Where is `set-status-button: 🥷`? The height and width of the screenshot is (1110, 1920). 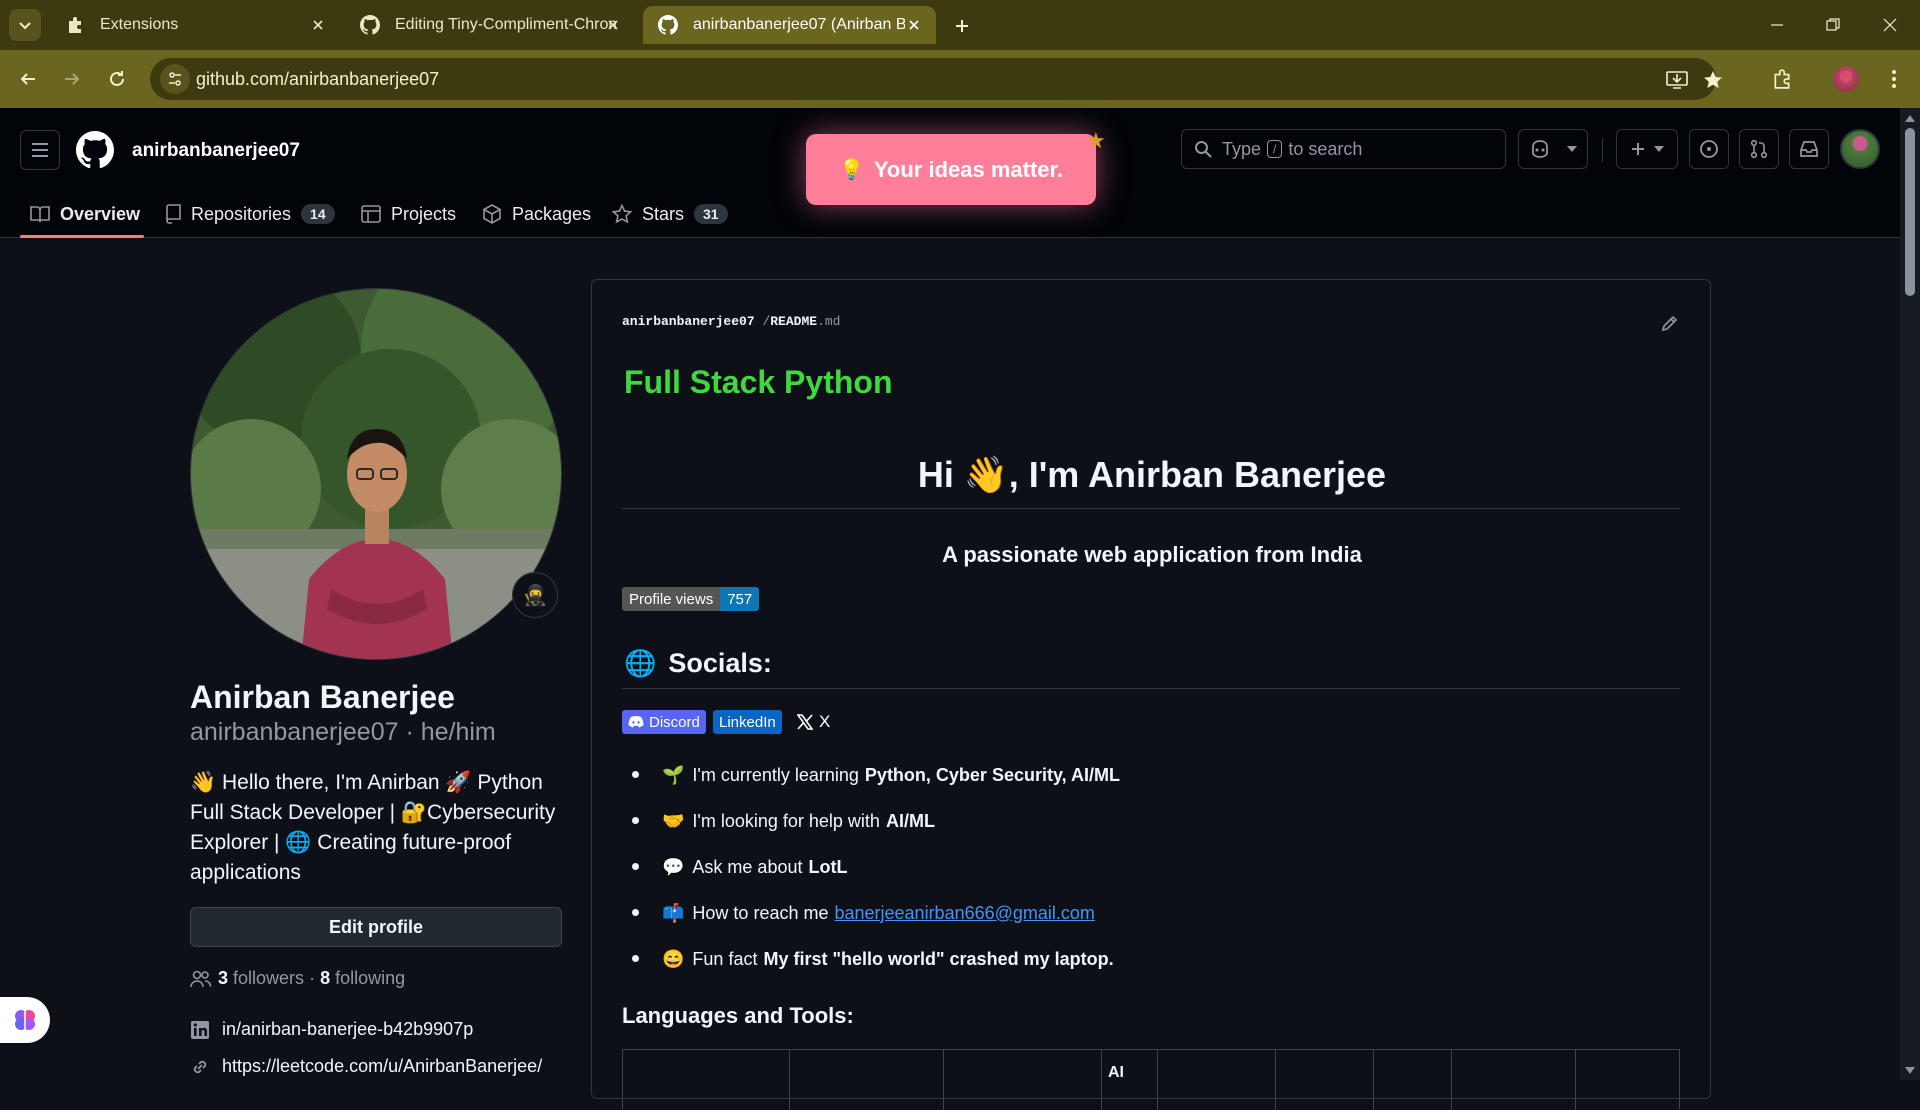
set-status-button: 🥷 is located at coordinates (535, 595).